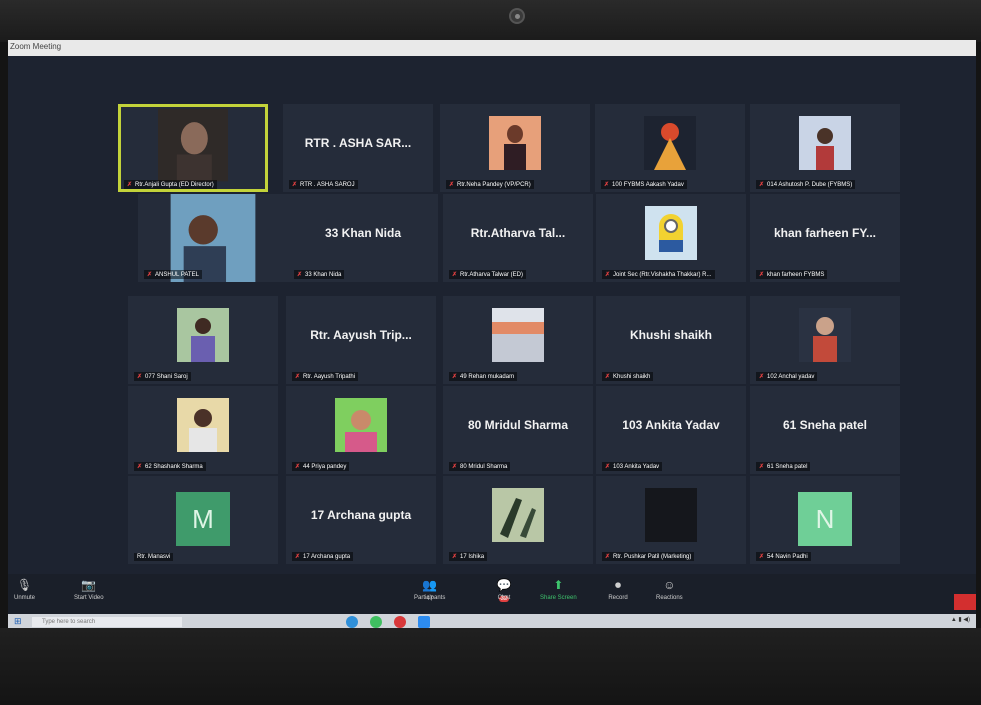 The image size is (981, 705). Describe the element at coordinates (213, 238) in the screenshot. I see `participant-tile: ✗ ANSHUL PATEL` at that location.